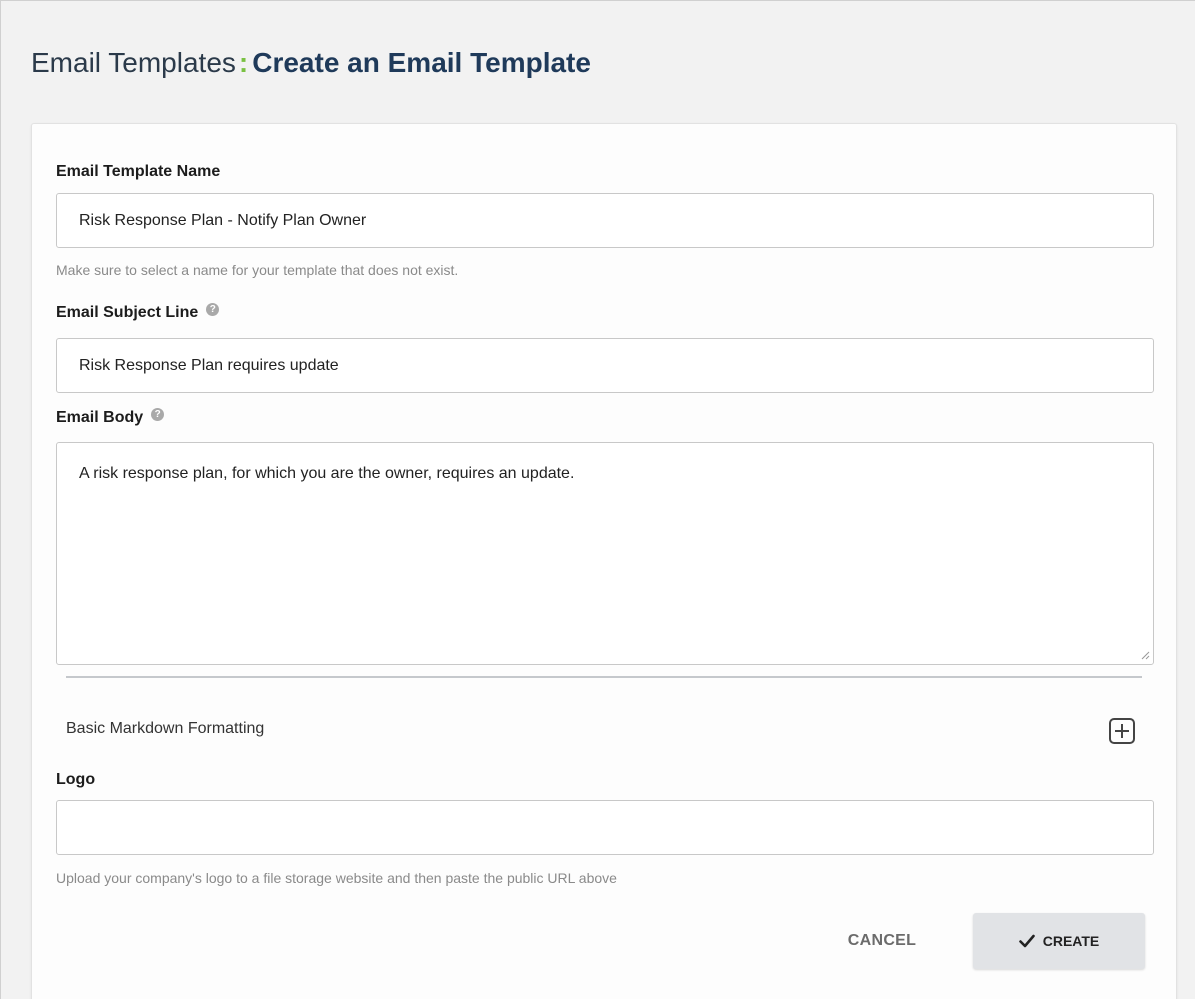  I want to click on logo-url-input, so click(605, 827).